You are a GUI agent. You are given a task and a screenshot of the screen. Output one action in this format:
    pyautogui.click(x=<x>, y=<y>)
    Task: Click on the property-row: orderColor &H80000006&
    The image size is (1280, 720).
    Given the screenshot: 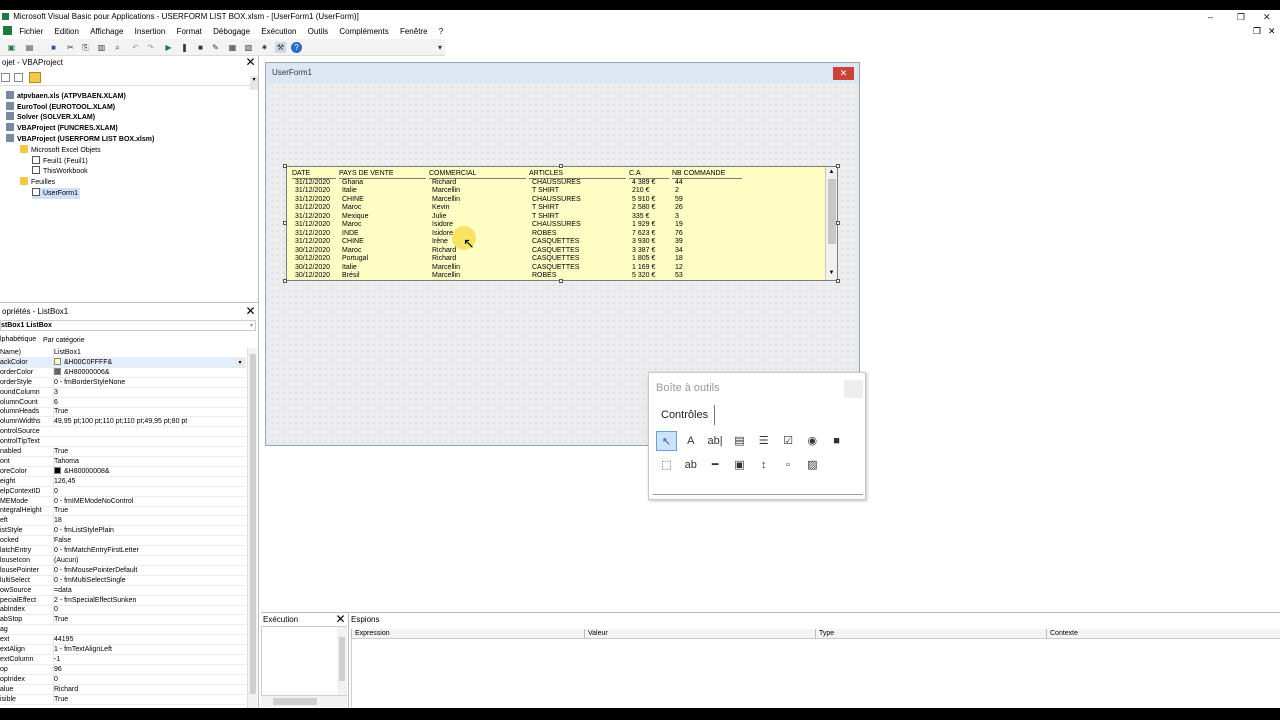 What is the action you would take?
    pyautogui.click(x=123, y=372)
    